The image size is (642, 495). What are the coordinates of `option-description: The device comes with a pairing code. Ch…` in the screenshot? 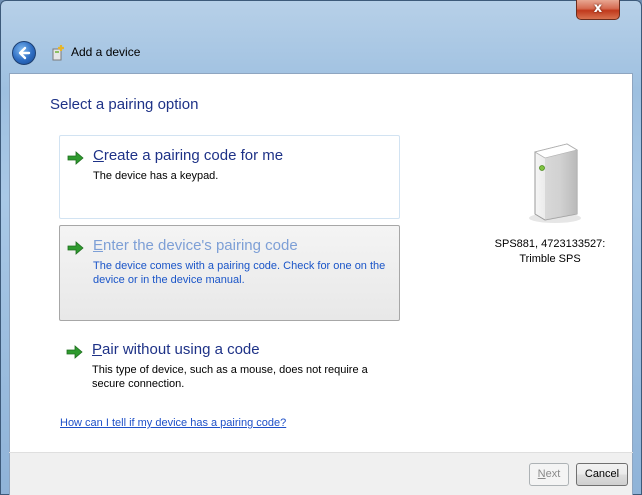 It's located at (239, 273).